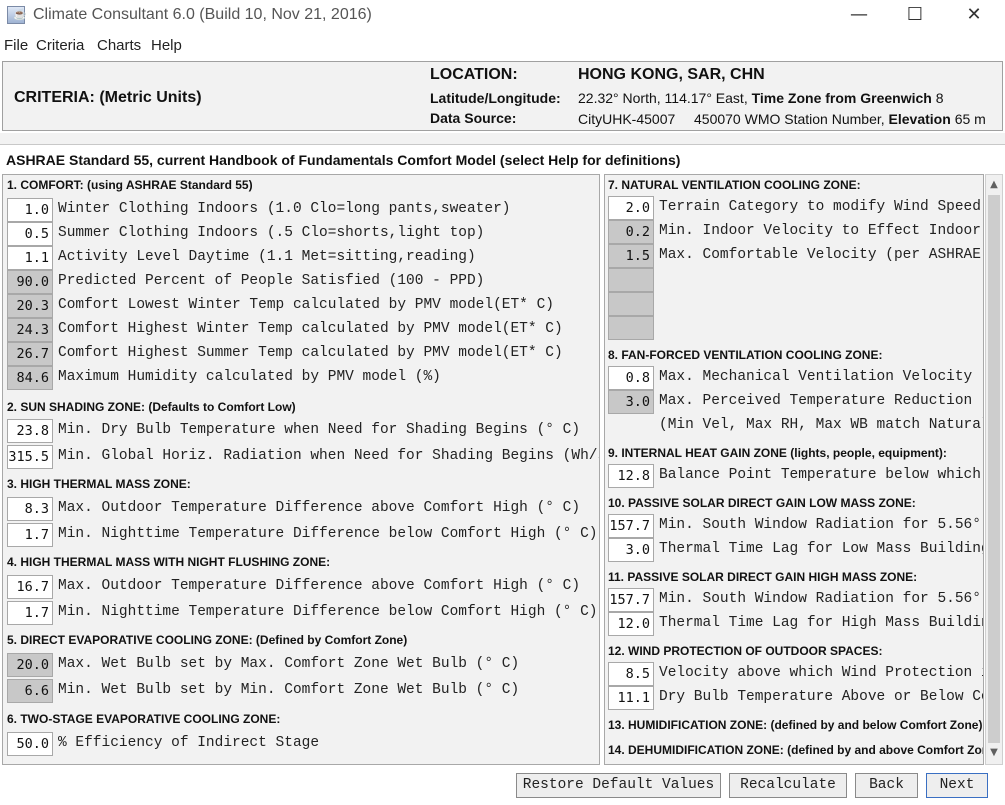 The image size is (1005, 805). What do you see at coordinates (30, 306) in the screenshot?
I see `value-field-readonly: 20.3` at bounding box center [30, 306].